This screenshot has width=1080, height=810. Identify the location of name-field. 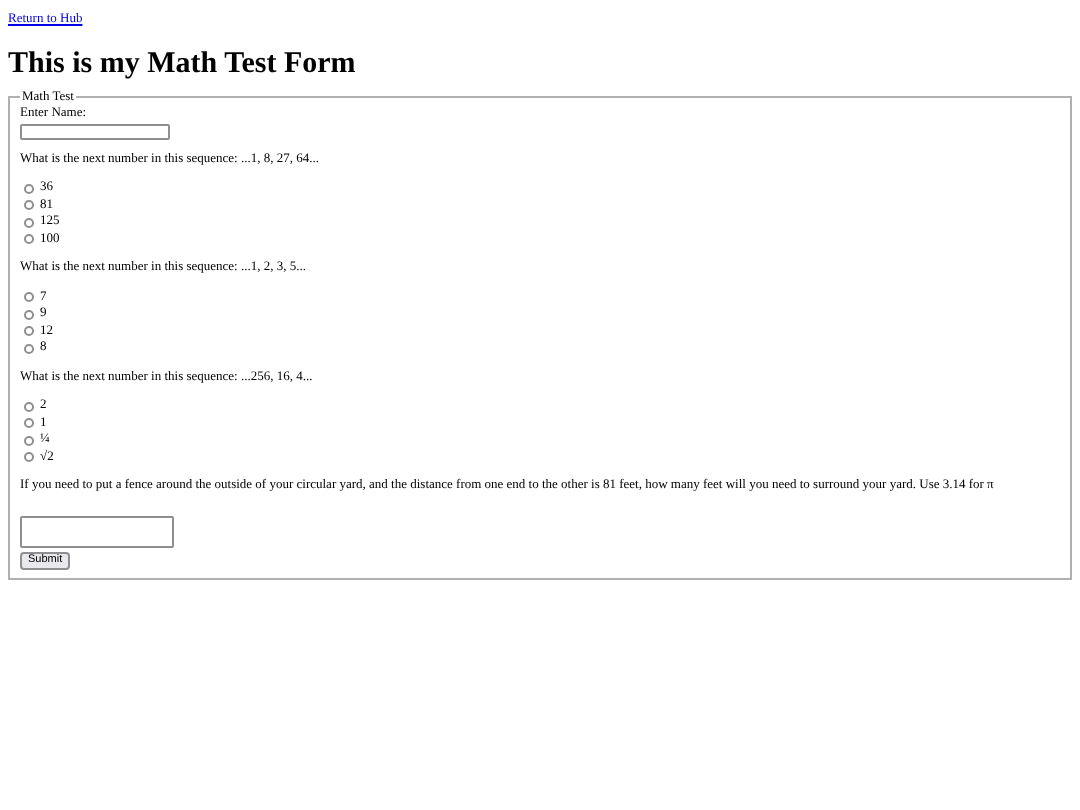
(95, 131).